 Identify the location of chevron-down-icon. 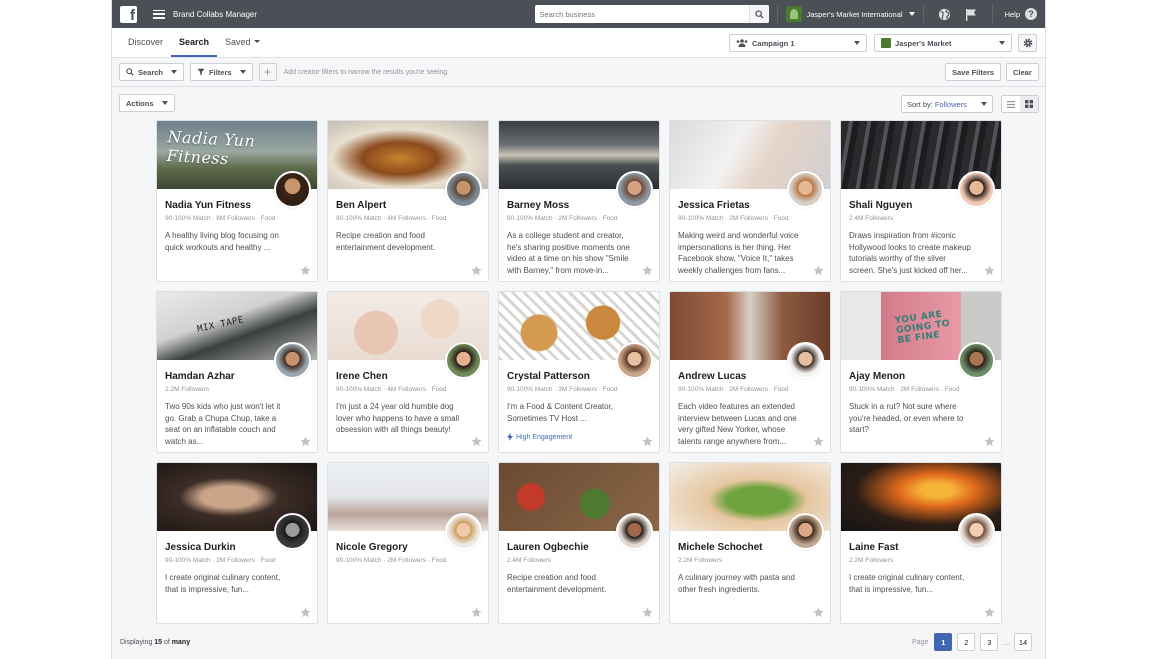
(256, 41).